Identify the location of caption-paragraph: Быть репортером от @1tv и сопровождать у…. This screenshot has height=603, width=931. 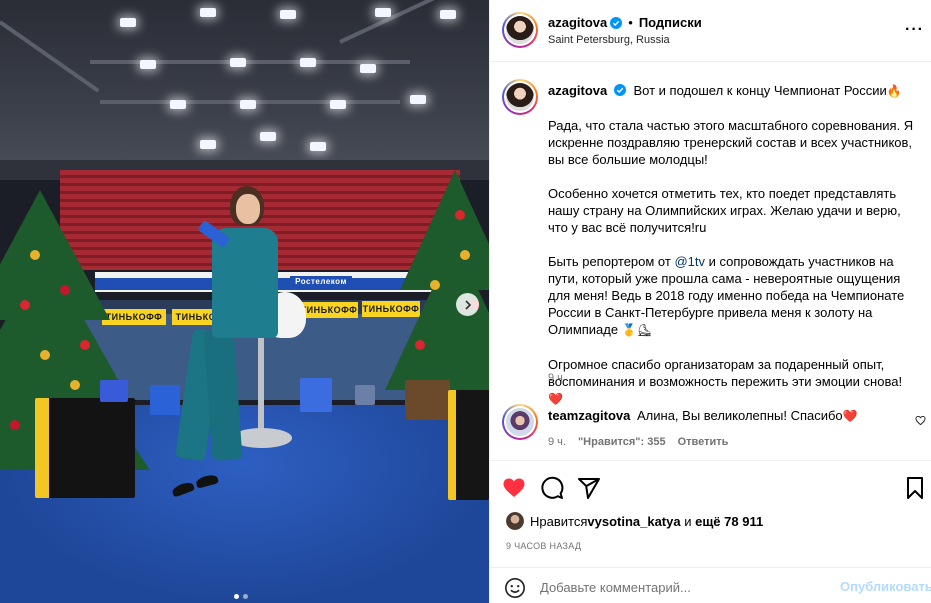
(734, 296).